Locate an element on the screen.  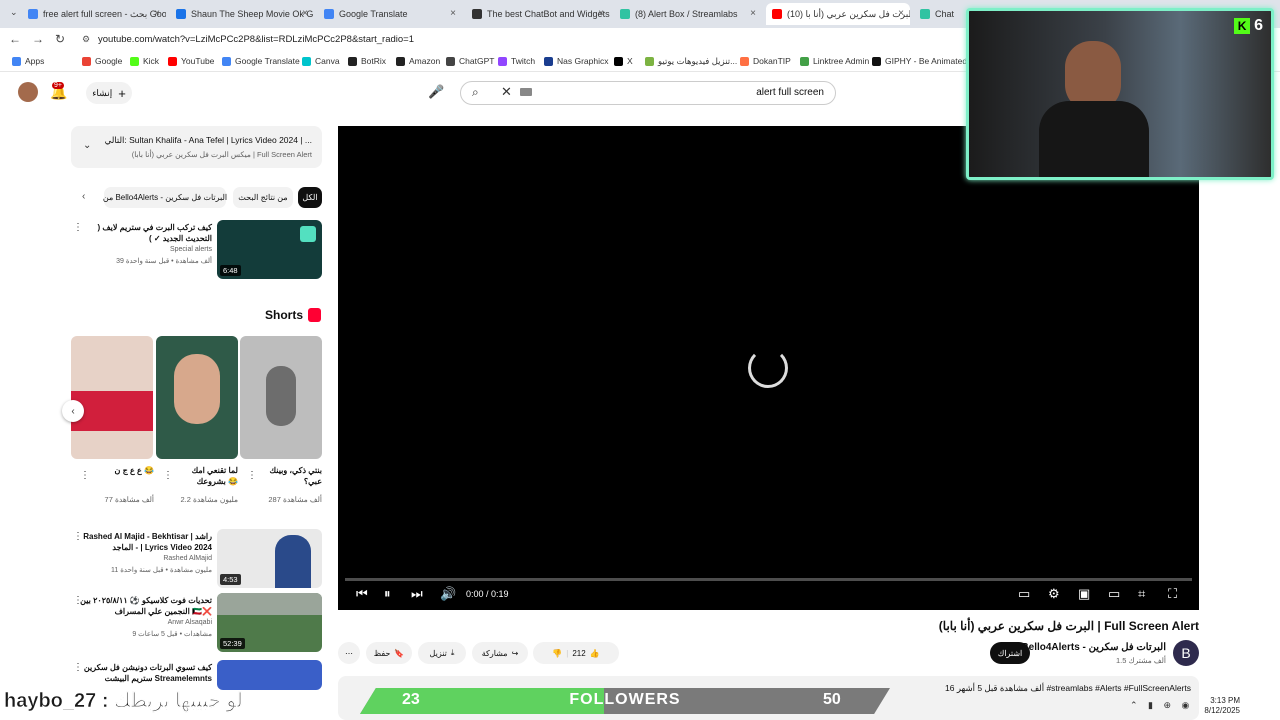
miniplayer-icon: ▣ is located at coordinates (1084, 594).